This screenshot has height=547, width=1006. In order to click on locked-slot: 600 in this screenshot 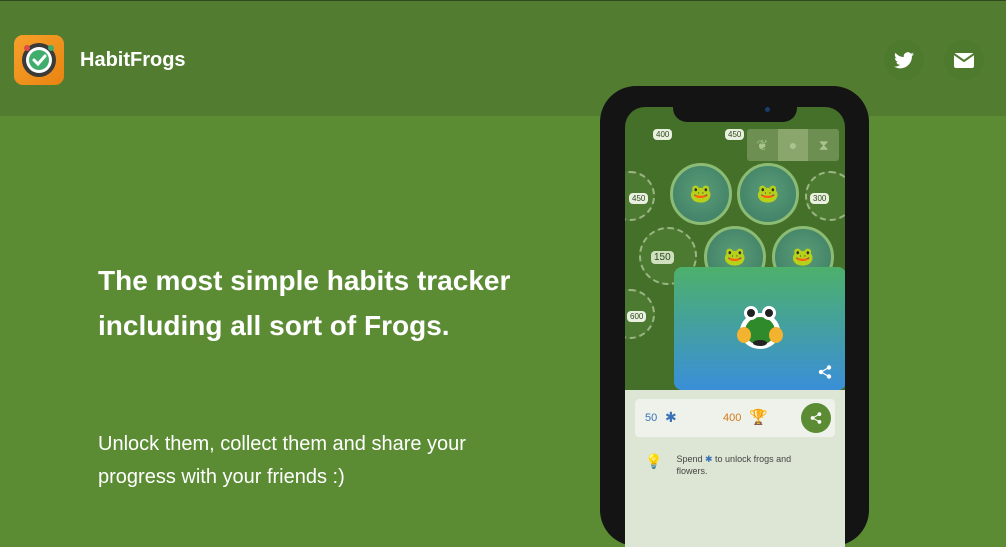, I will do `click(640, 314)`.